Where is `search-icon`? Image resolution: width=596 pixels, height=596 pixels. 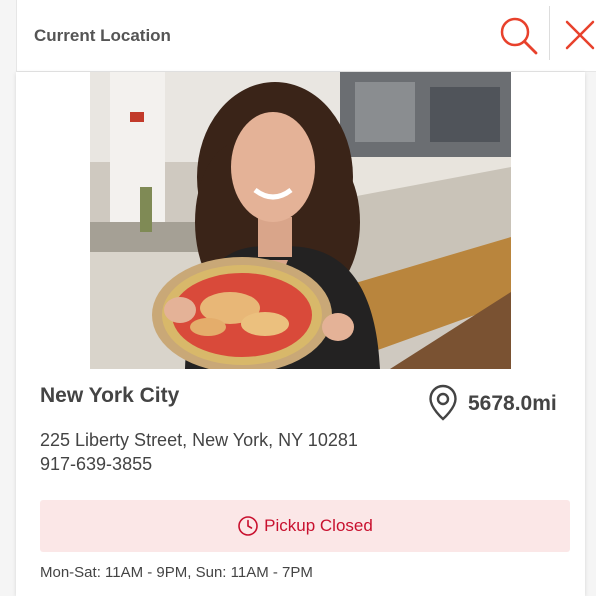
search-icon is located at coordinates (519, 36).